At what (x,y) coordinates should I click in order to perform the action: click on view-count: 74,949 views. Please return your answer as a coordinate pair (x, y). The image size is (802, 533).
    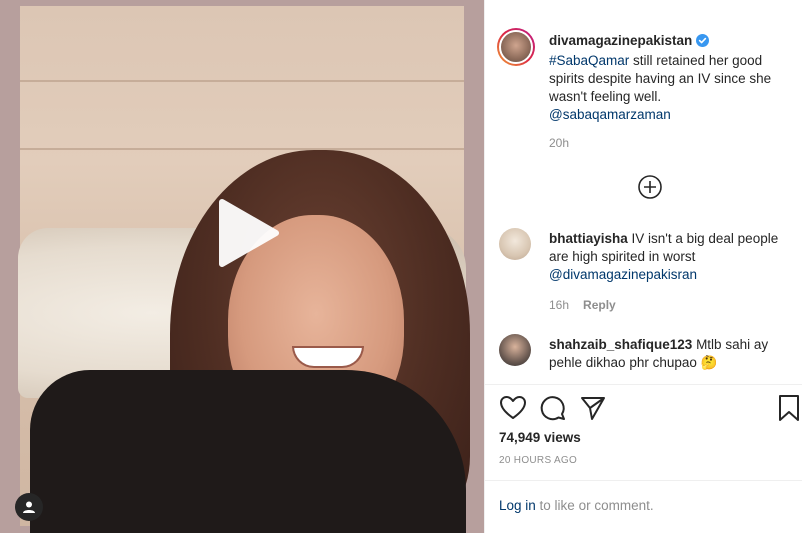
    Looking at the image, I should click on (540, 437).